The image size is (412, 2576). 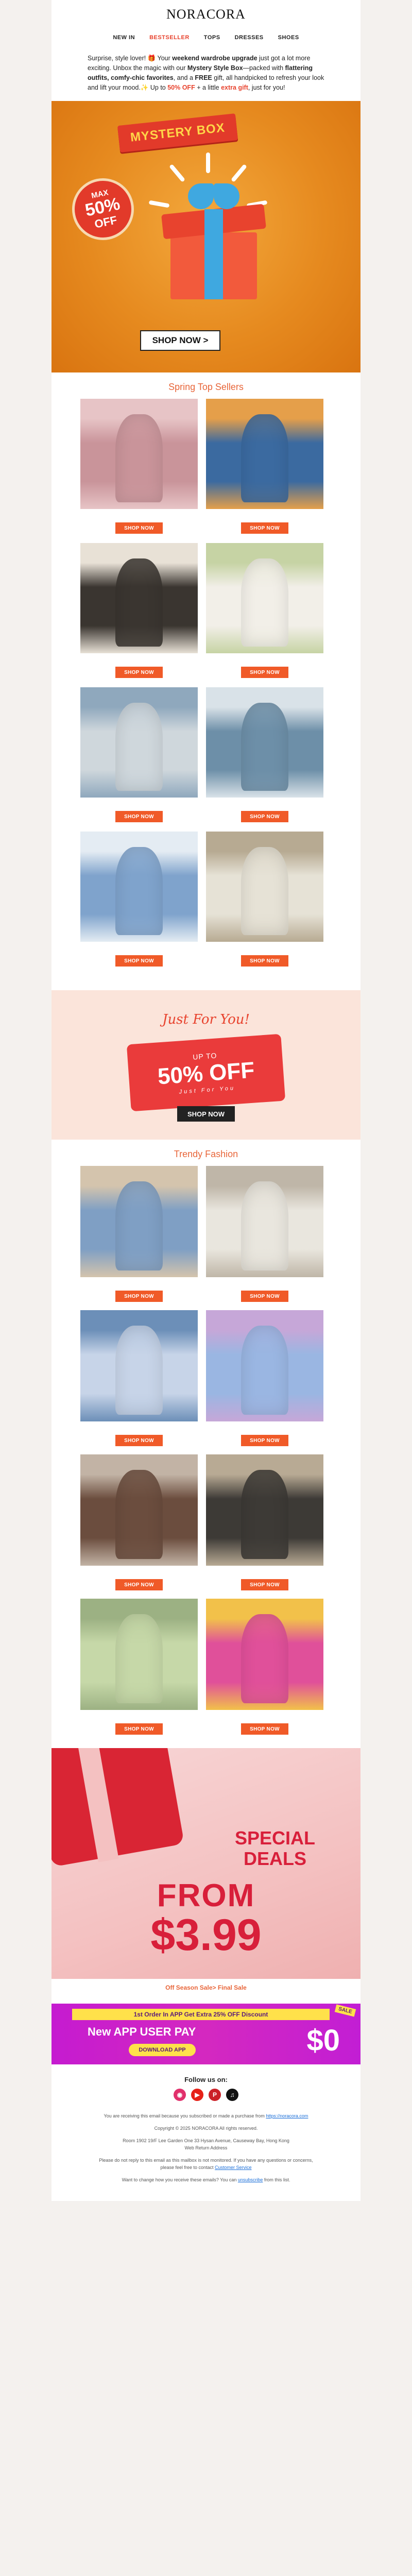 I want to click on intro-text: —packed with, so click(x=264, y=68).